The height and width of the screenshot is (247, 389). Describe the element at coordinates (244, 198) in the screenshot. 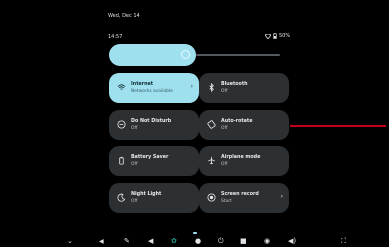

I see `tile-screen-record: Screen record Start ›` at that location.